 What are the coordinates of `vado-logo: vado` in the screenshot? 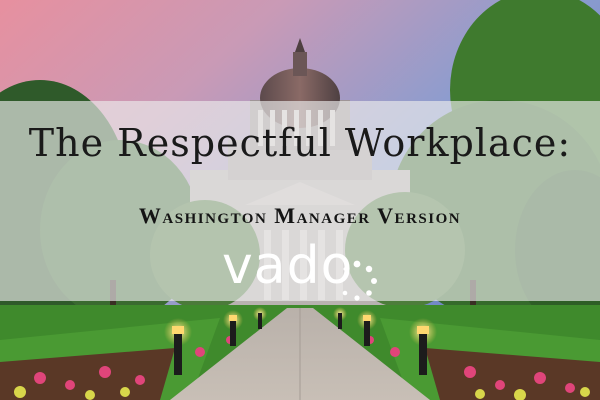 It's located at (302, 271).